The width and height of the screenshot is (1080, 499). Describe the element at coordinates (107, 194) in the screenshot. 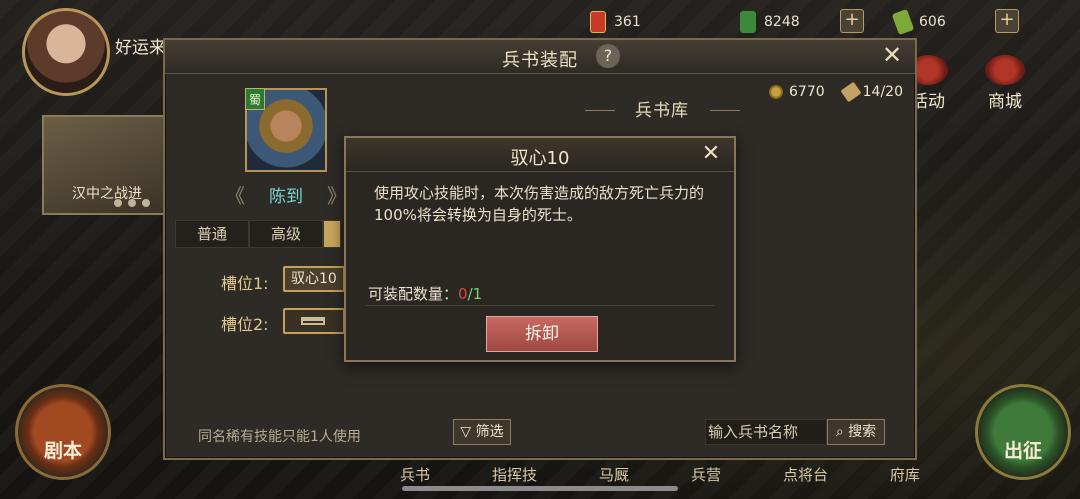

I see `campaign-label: 汉中之战进` at that location.